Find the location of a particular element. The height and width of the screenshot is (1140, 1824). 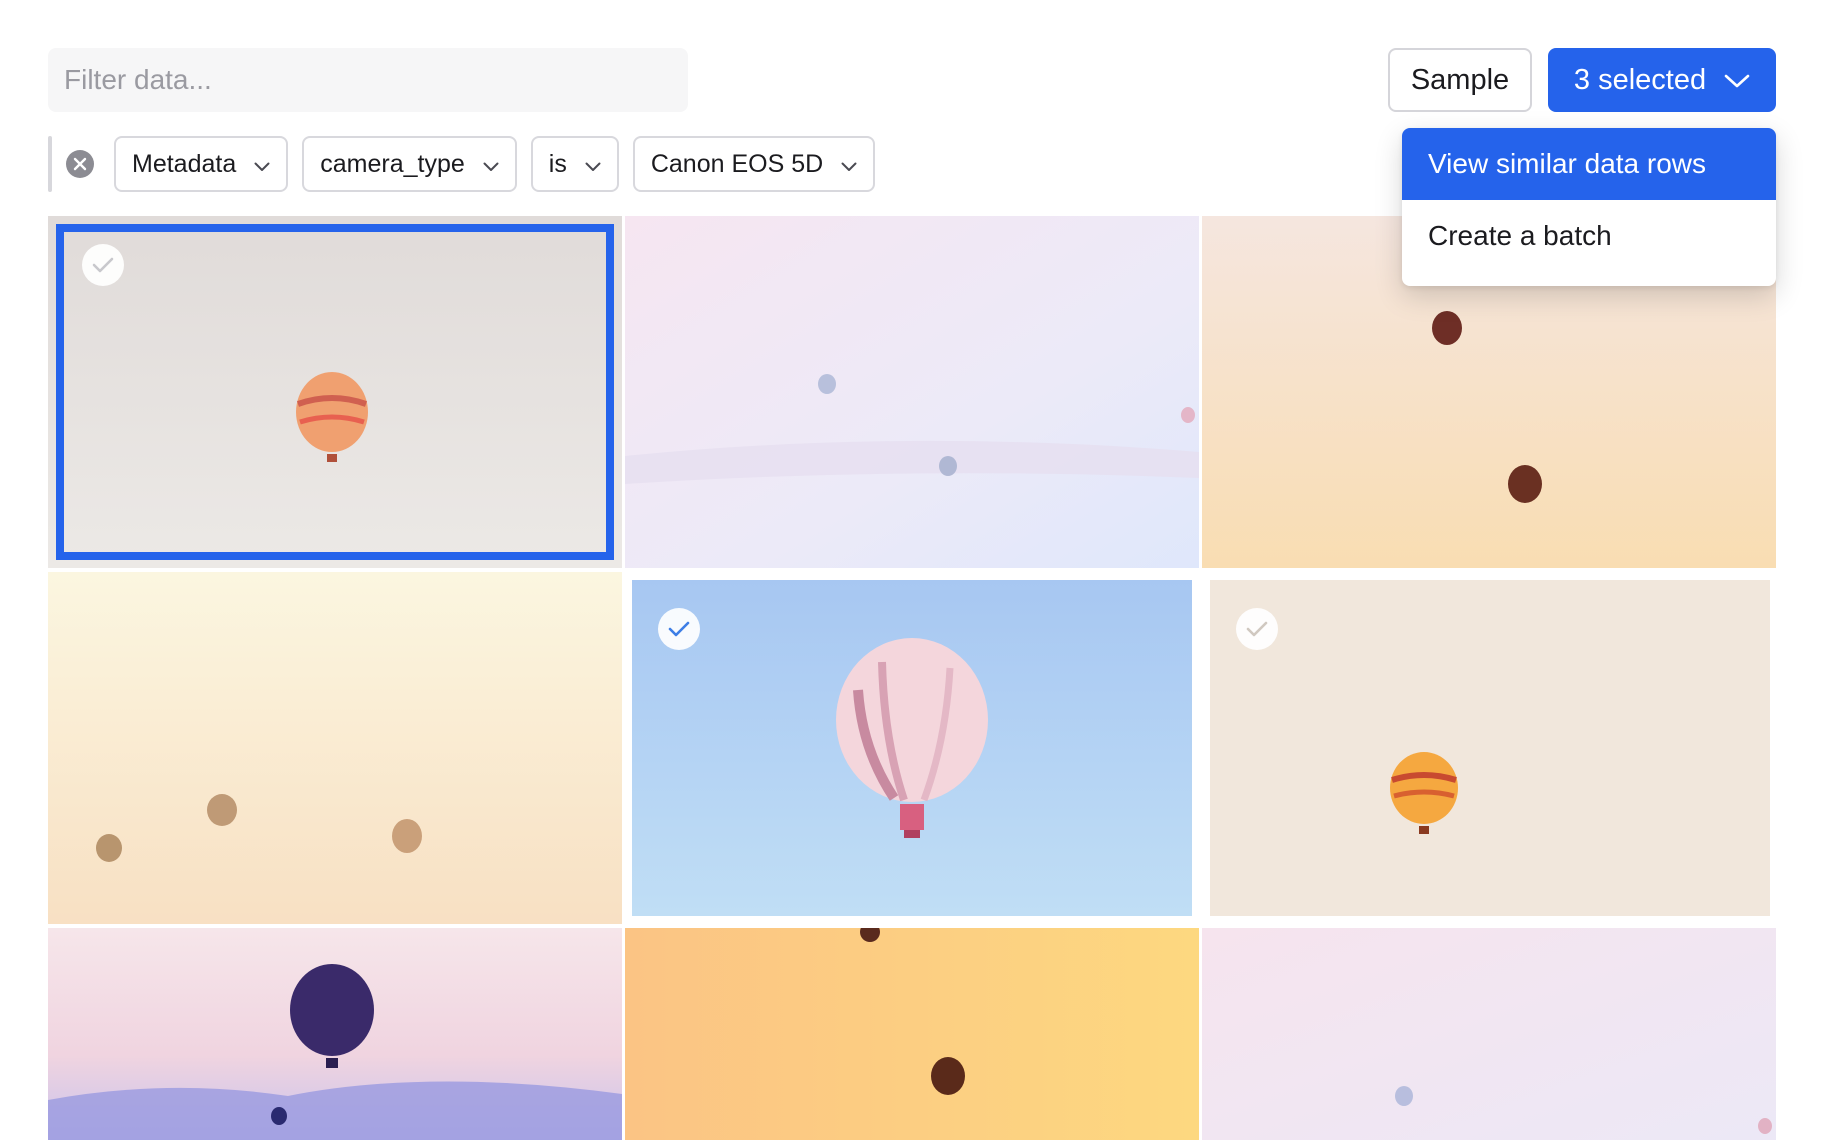

sample-button-label: Sample is located at coordinates (1460, 79).